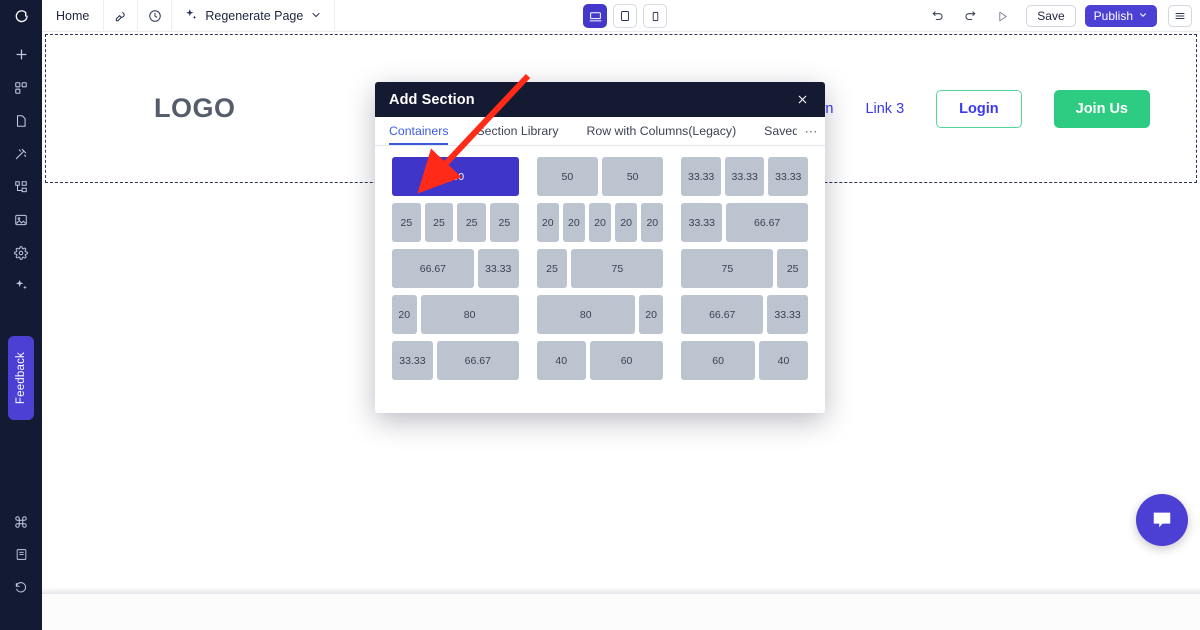 The height and width of the screenshot is (630, 1200). I want to click on tab-section-library: Section Library, so click(517, 131).